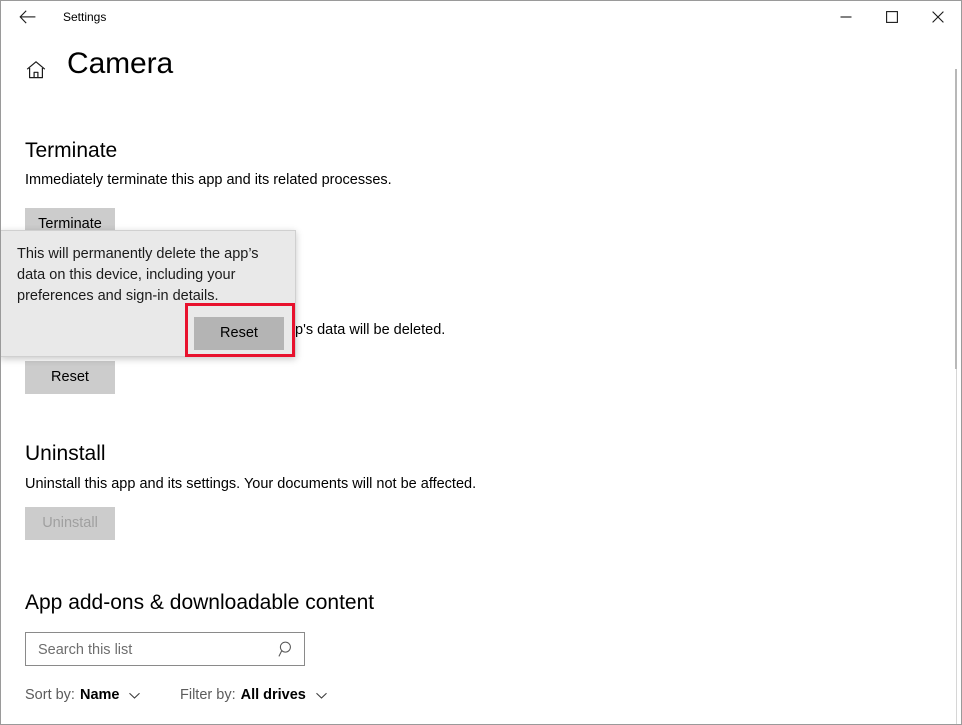  What do you see at coordinates (70, 377) in the screenshot?
I see `reset-button: Reset` at bounding box center [70, 377].